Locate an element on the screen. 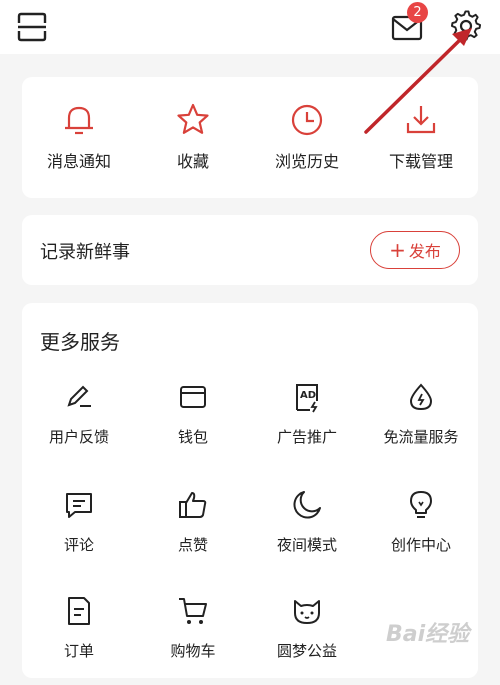  ad-icon: AD is located at coordinates (307, 398).